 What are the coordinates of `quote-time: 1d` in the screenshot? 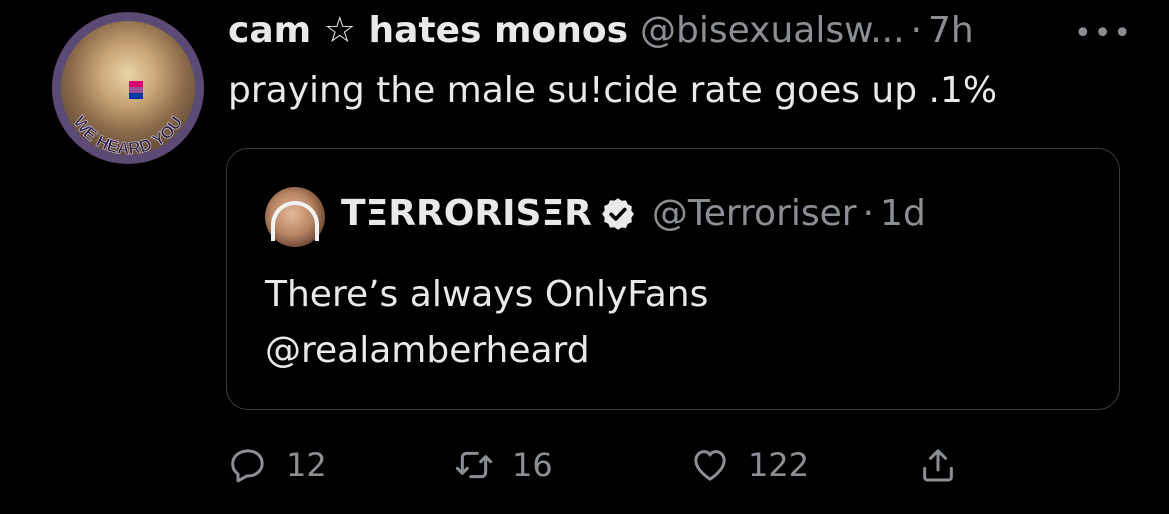 It's located at (903, 213).